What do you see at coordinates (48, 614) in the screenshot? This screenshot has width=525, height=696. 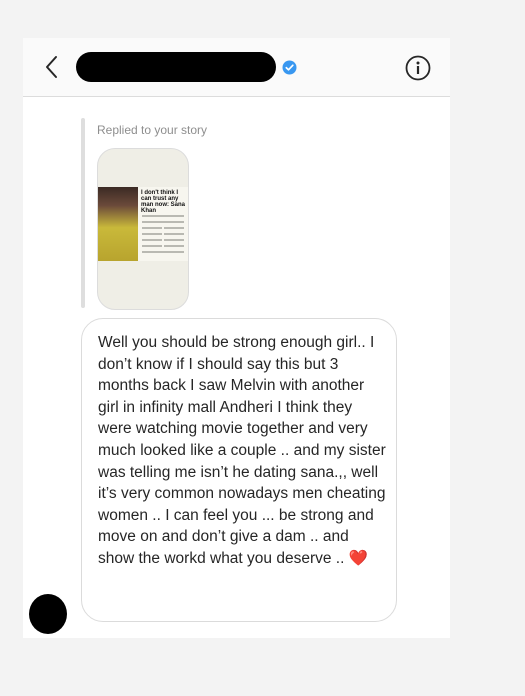 I see `avatar` at bounding box center [48, 614].